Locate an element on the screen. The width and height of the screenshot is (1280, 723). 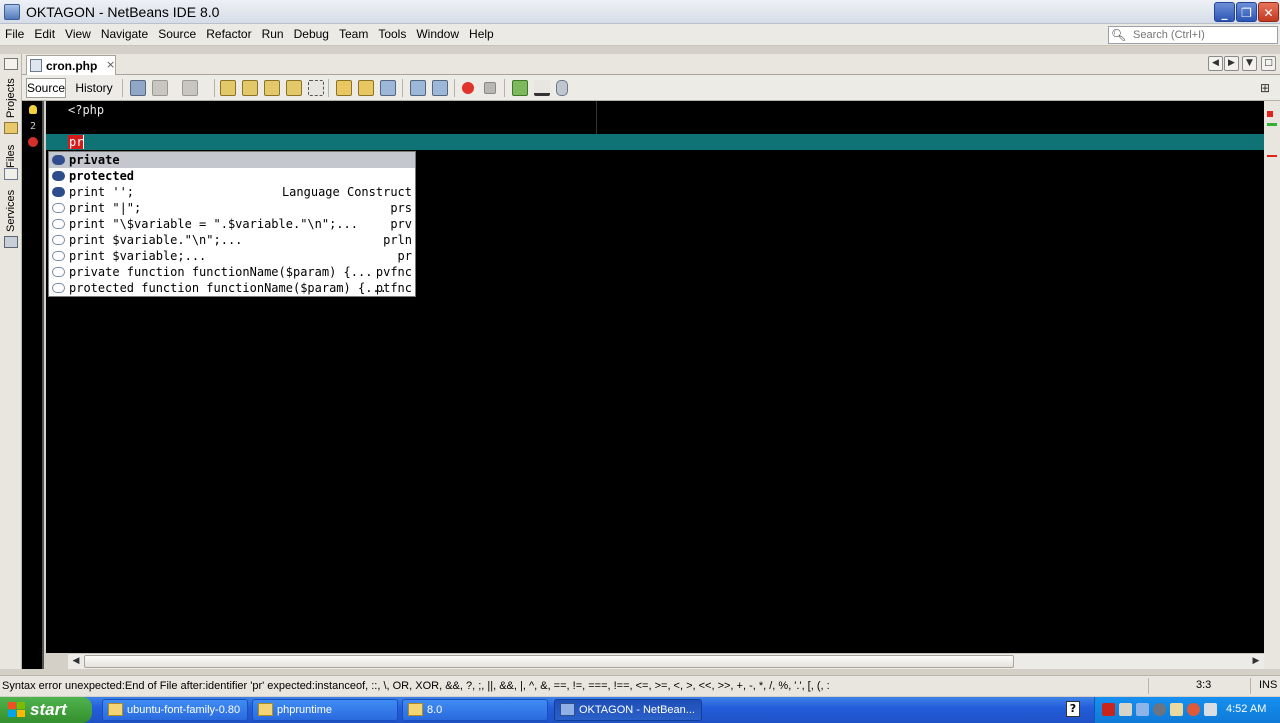
maximize-editor-button: □ is located at coordinates (1268, 63).